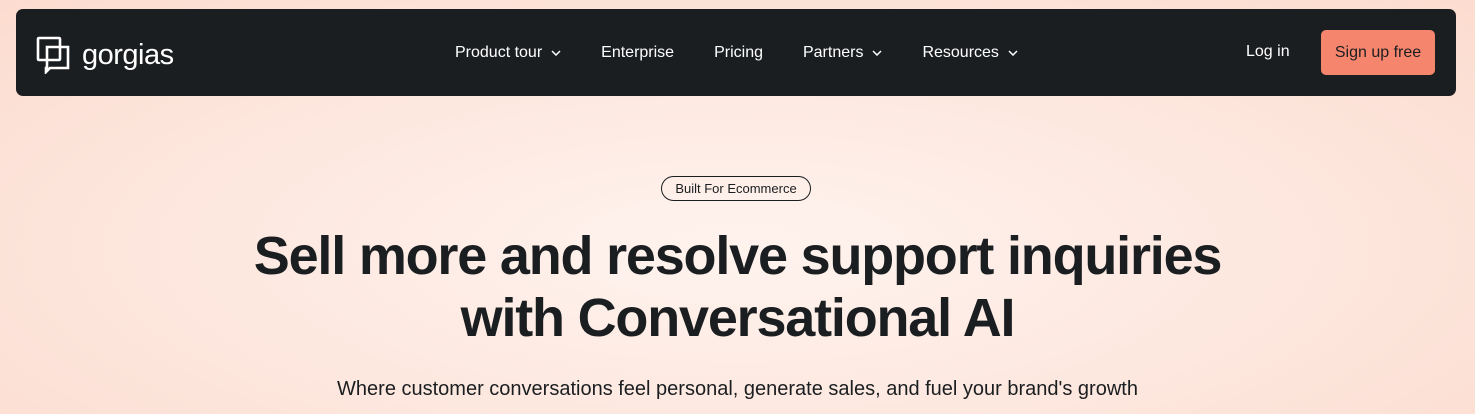  What do you see at coordinates (833, 52) in the screenshot?
I see `nav-item-label: Partners` at bounding box center [833, 52].